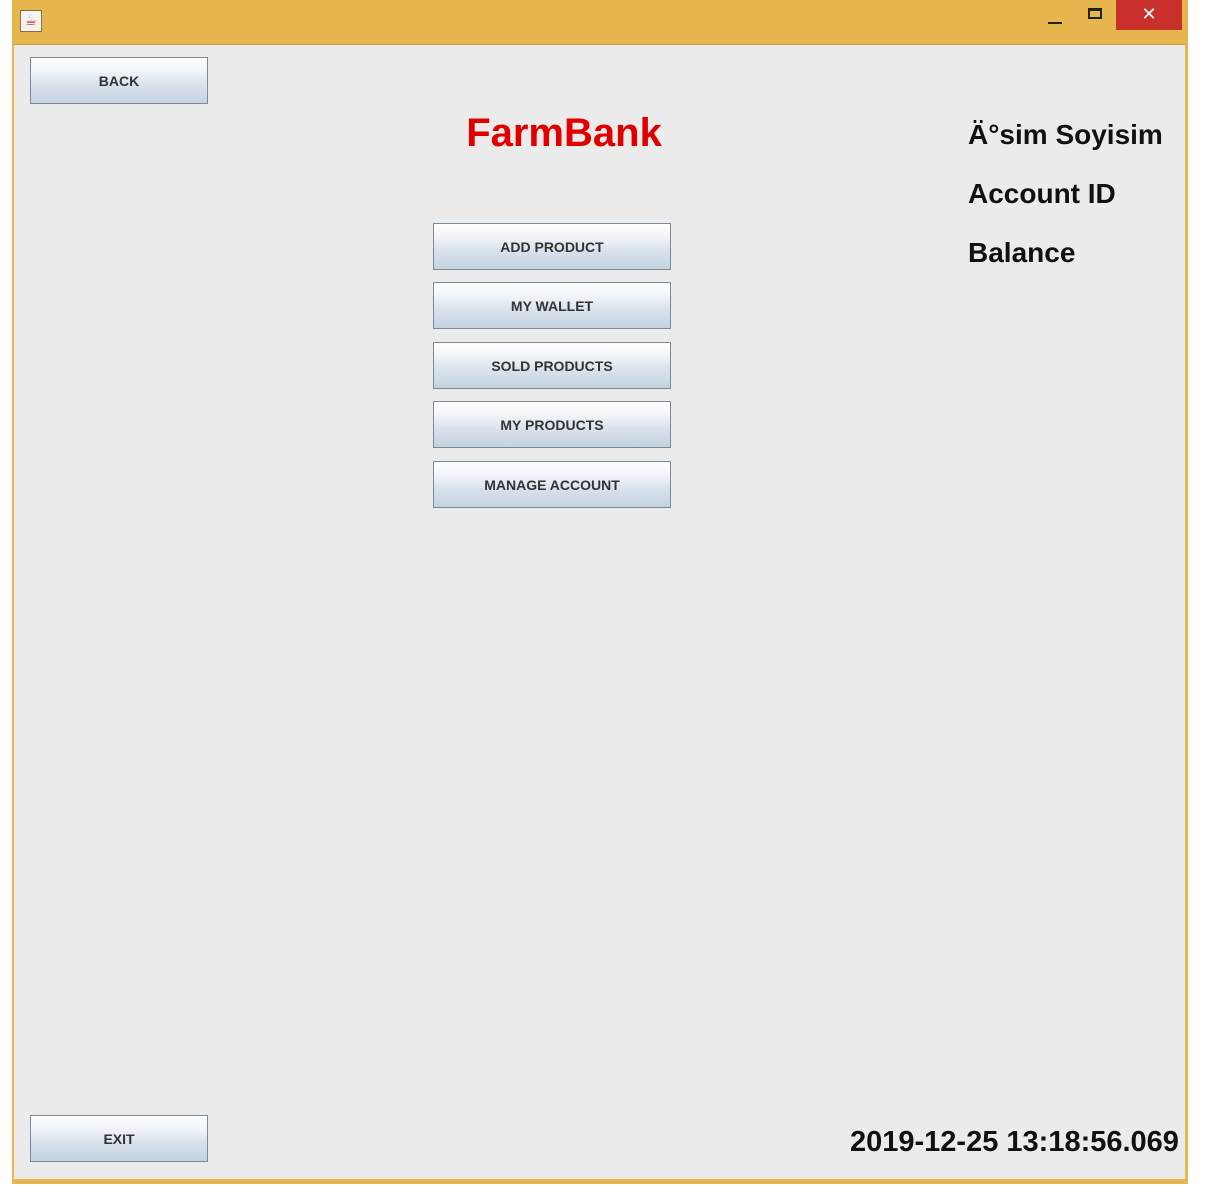 This screenshot has height=1198, width=1220. I want to click on maximize-icon, so click(1095, 13).